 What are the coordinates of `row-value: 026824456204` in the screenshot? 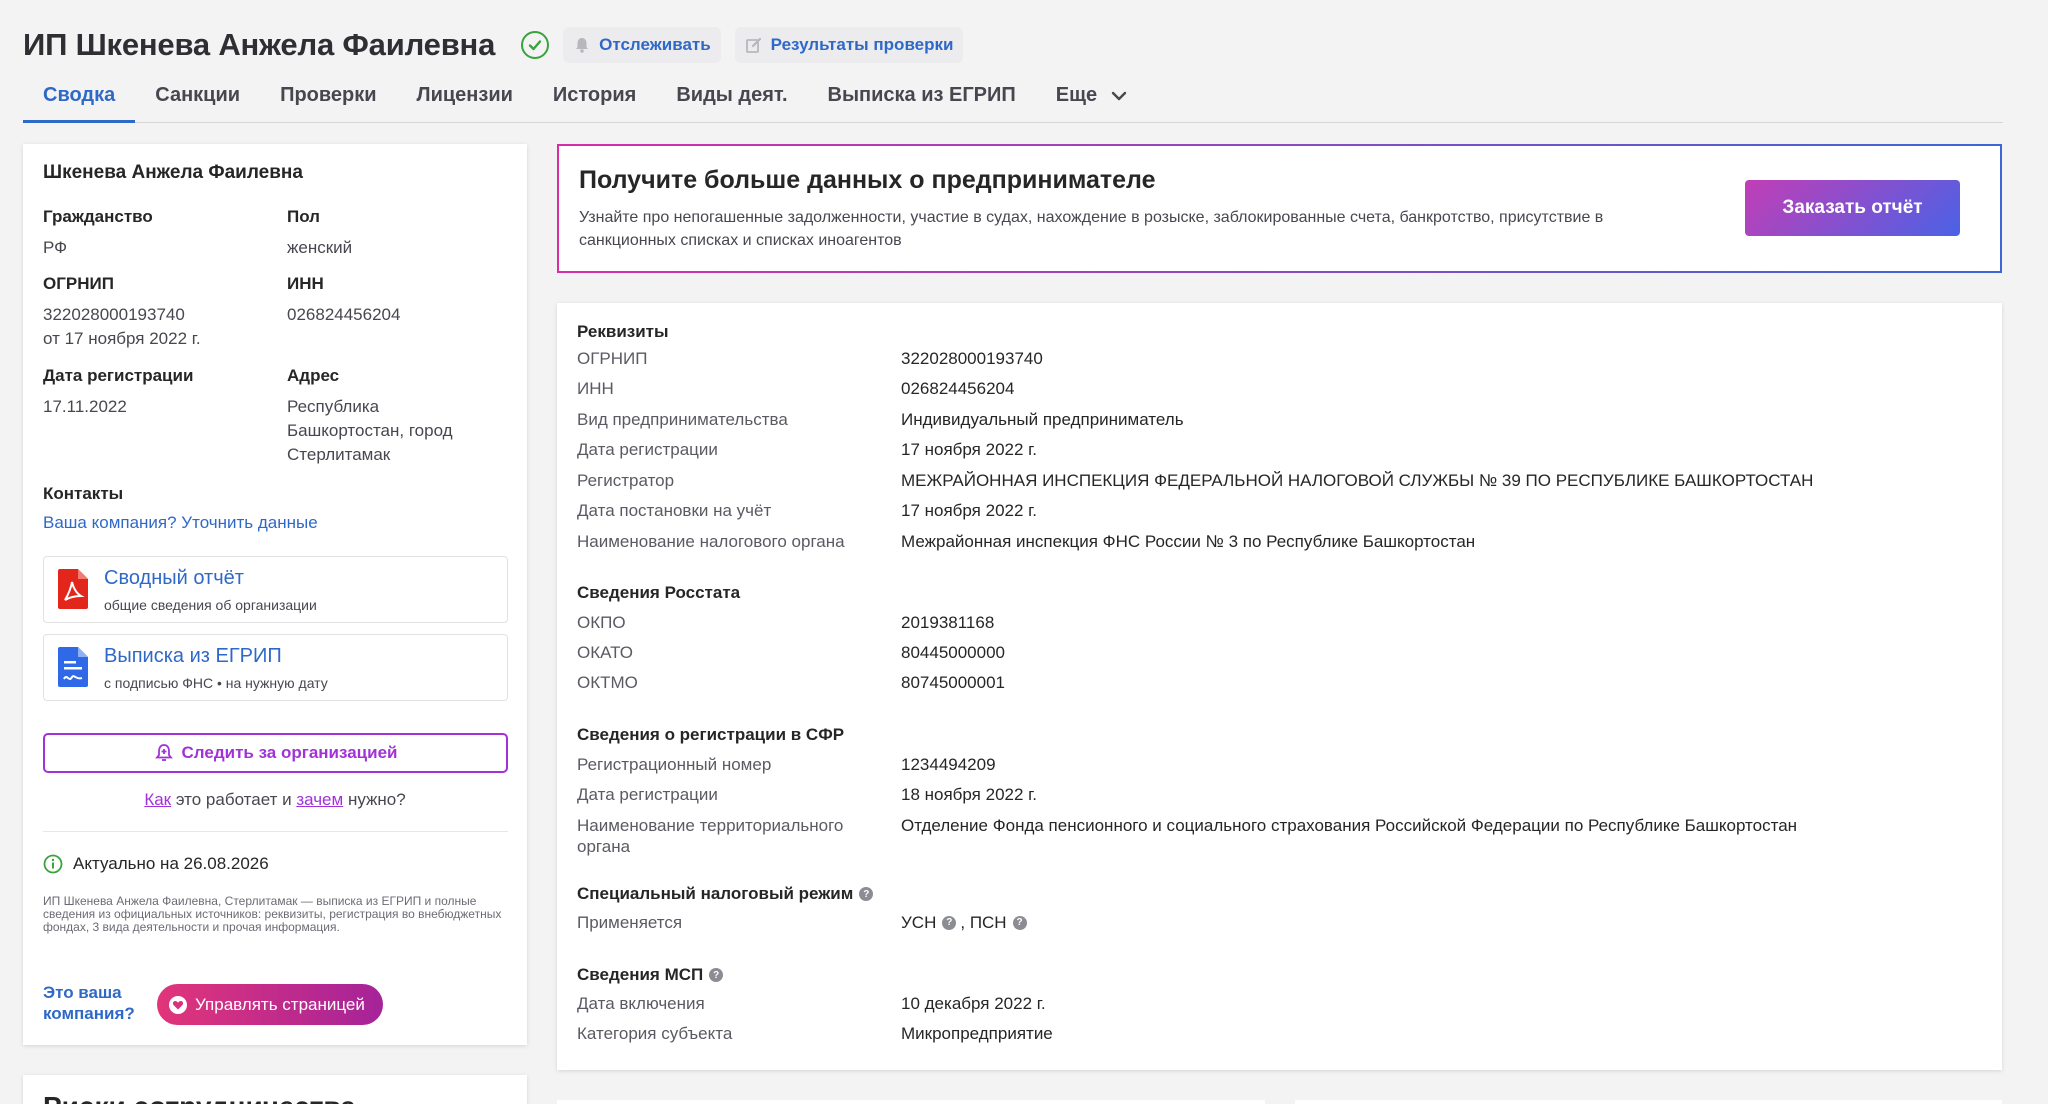 It's located at (958, 388).